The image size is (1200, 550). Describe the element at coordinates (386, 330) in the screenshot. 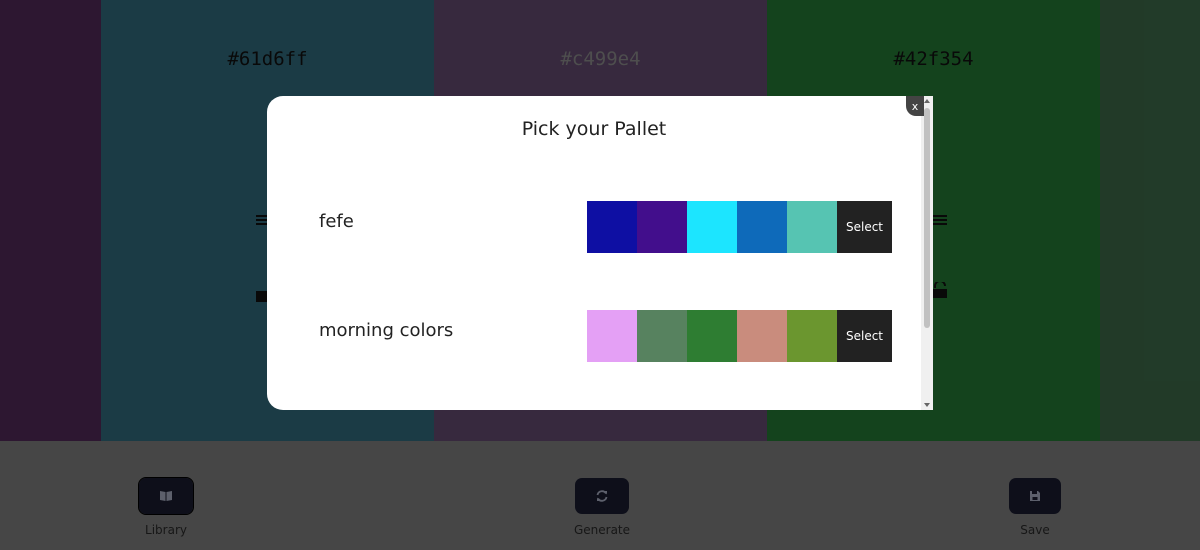

I see `palette-name: morning colors` at that location.